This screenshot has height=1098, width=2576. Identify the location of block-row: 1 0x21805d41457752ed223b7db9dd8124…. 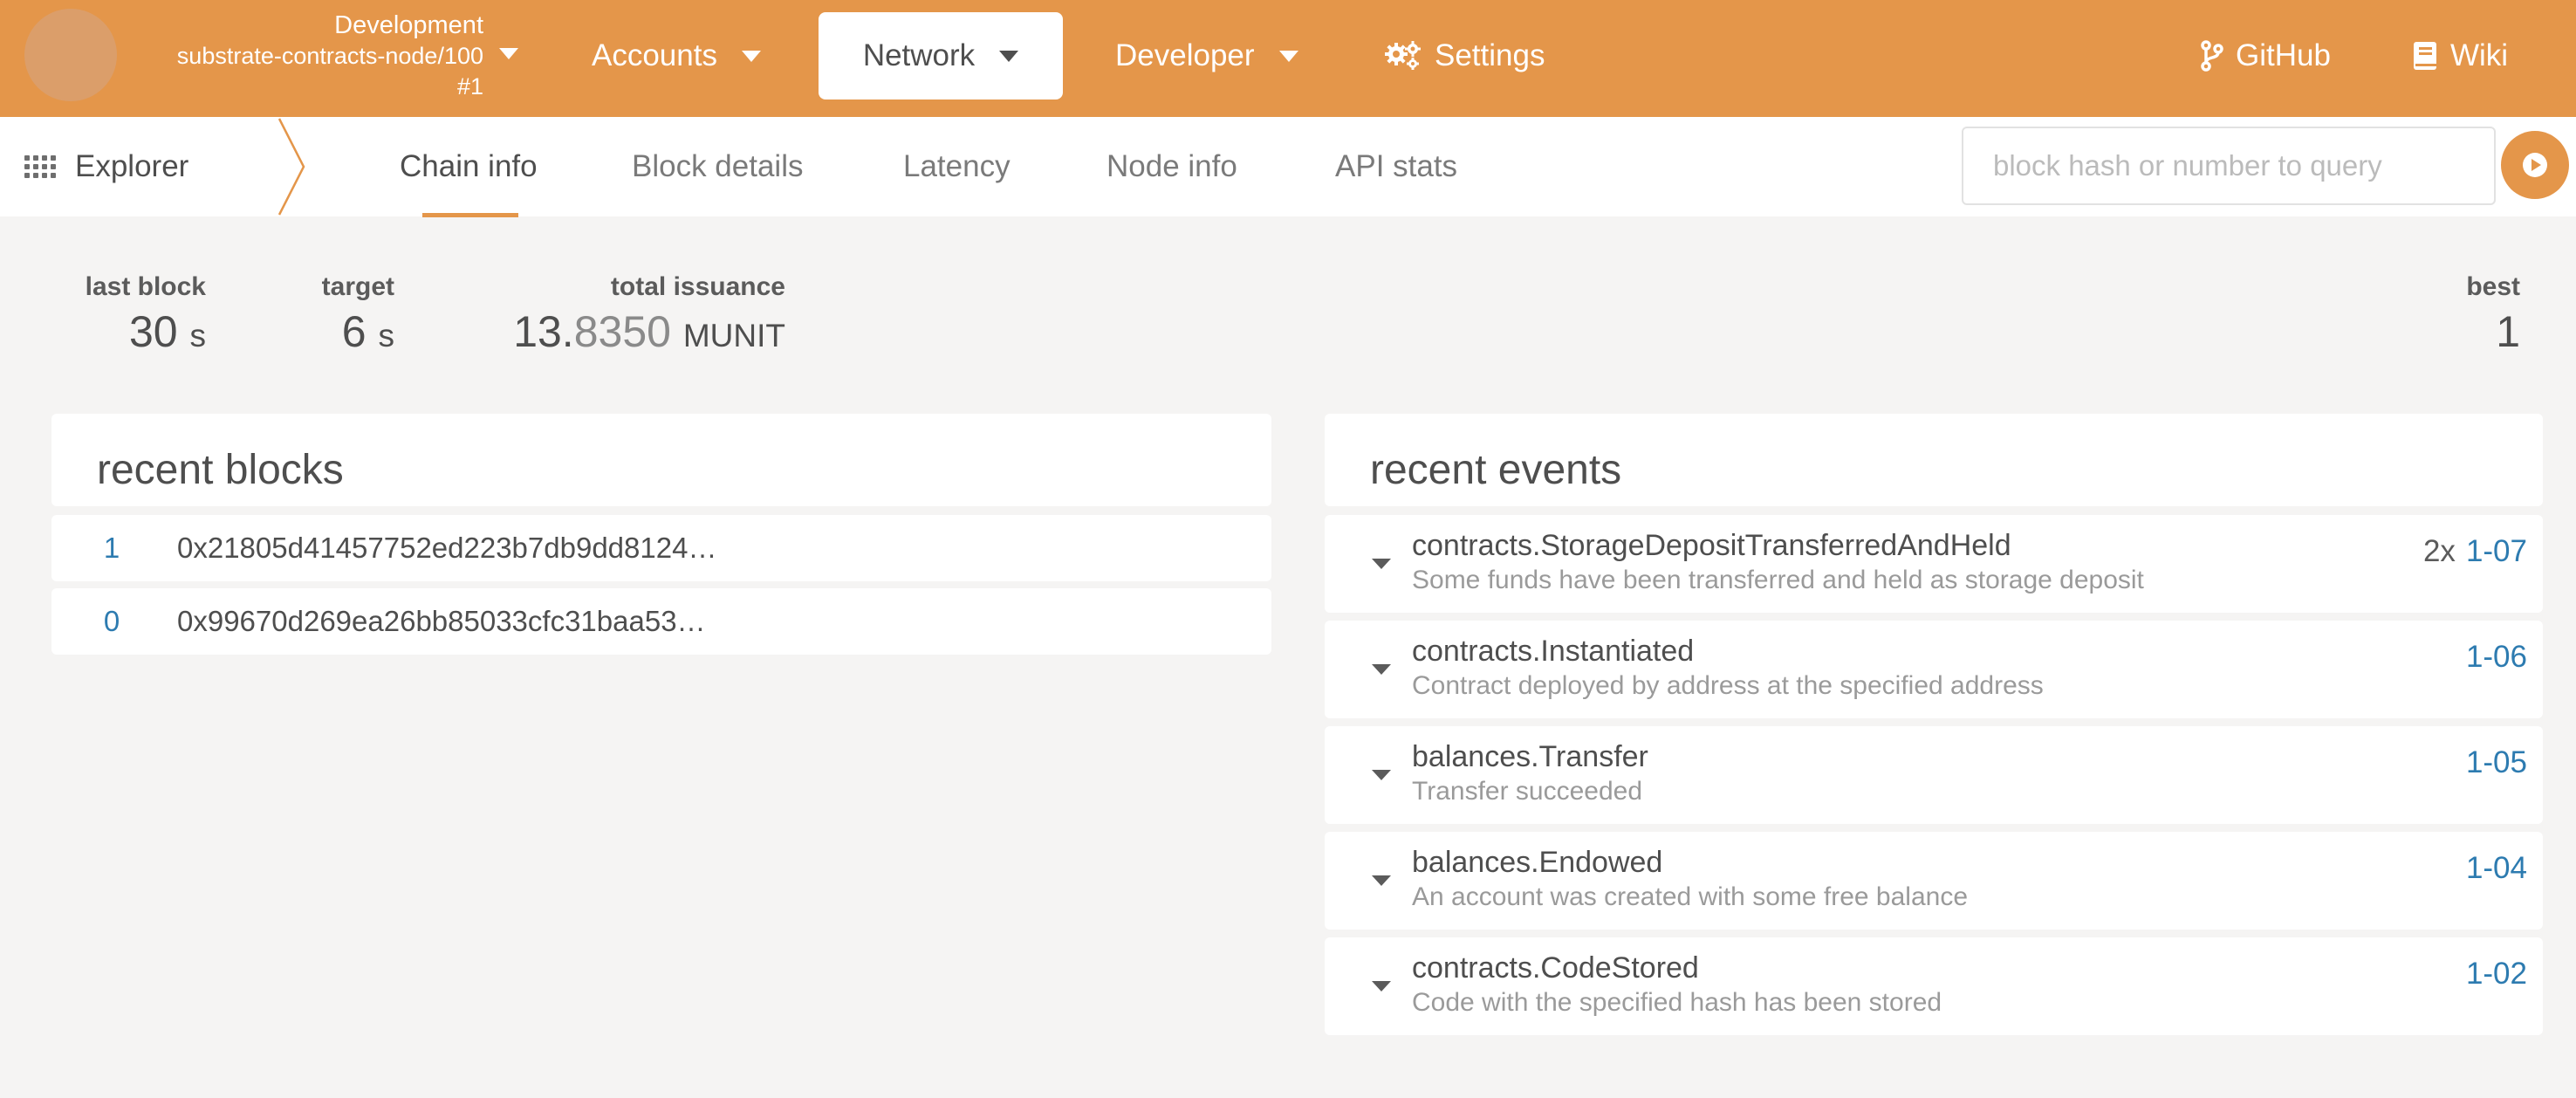
(661, 548).